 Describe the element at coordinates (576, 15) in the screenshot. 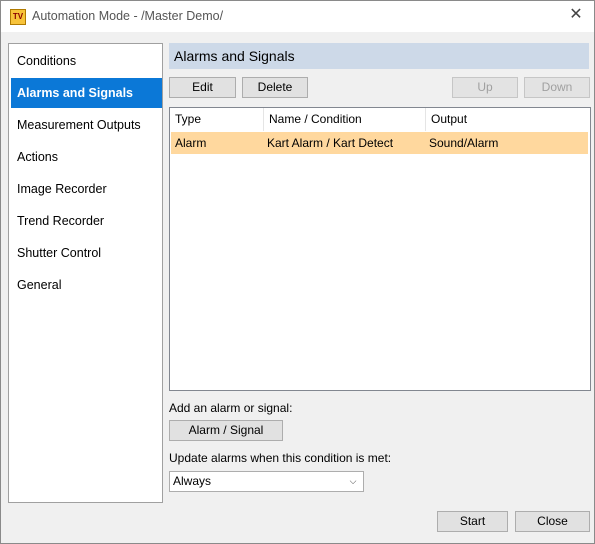

I see `close-icon: ✕` at that location.